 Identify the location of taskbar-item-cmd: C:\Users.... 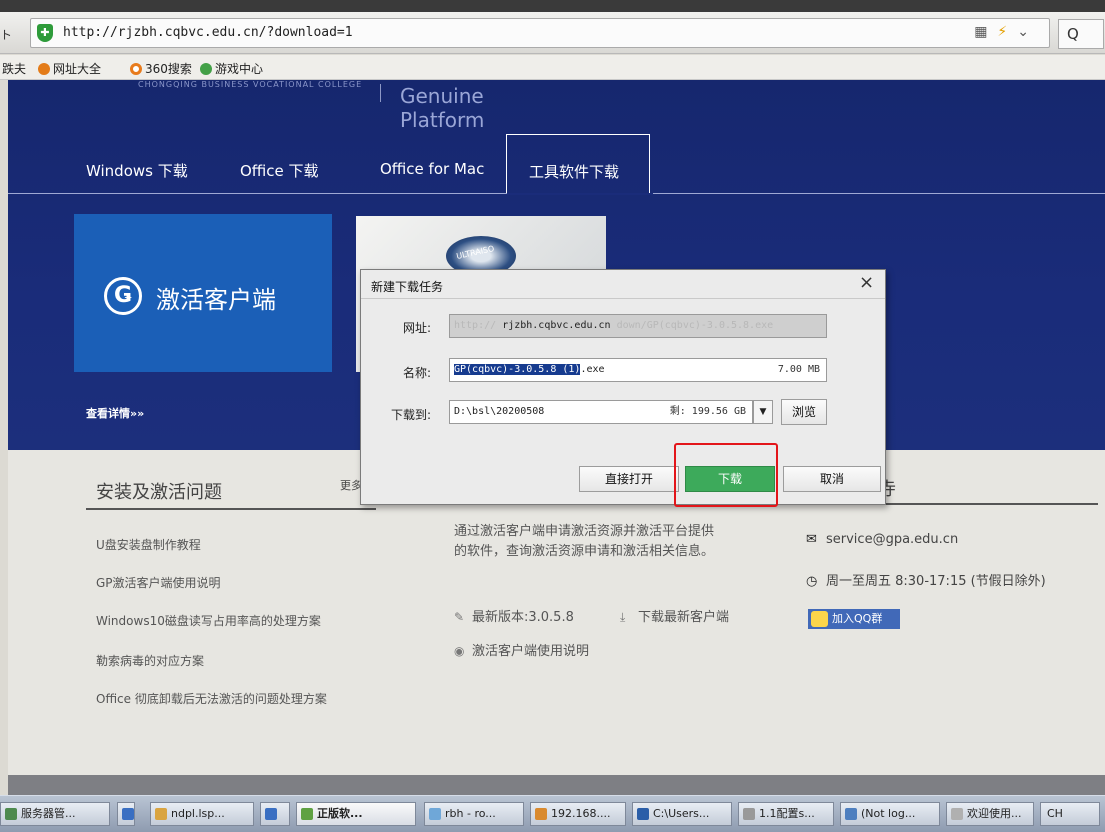
(682, 814).